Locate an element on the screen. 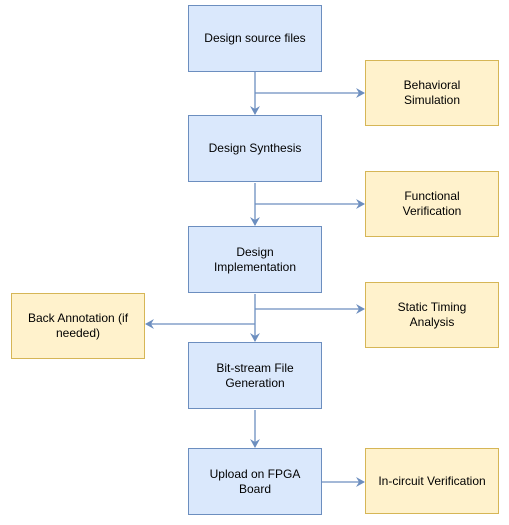 This screenshot has width=509, height=525. step-label: Design source files is located at coordinates (255, 38).